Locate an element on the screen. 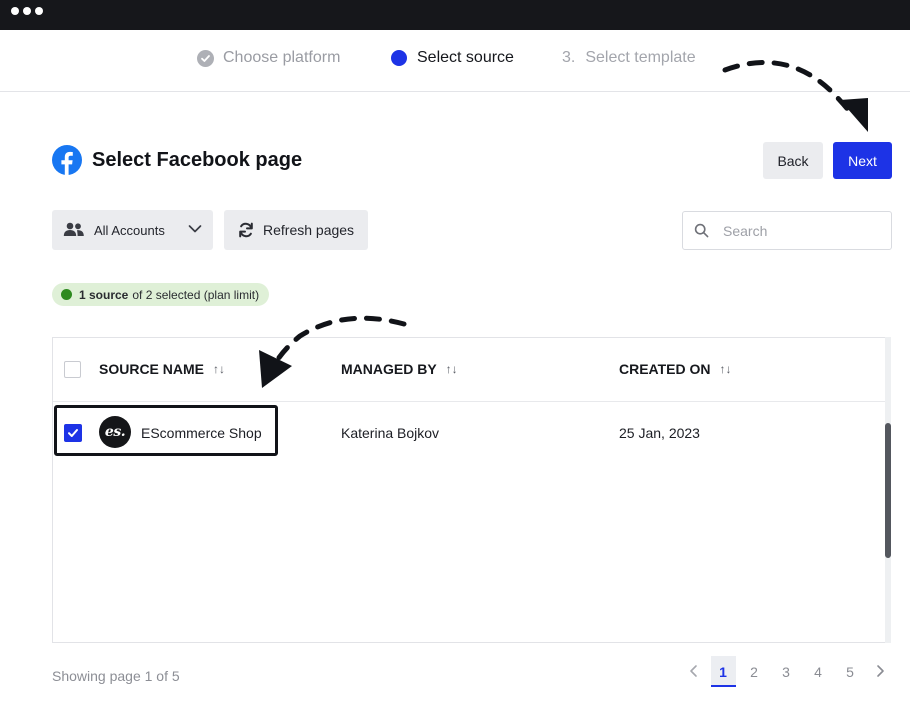 The width and height of the screenshot is (910, 703). step-select-template: 3. Select template is located at coordinates (629, 58).